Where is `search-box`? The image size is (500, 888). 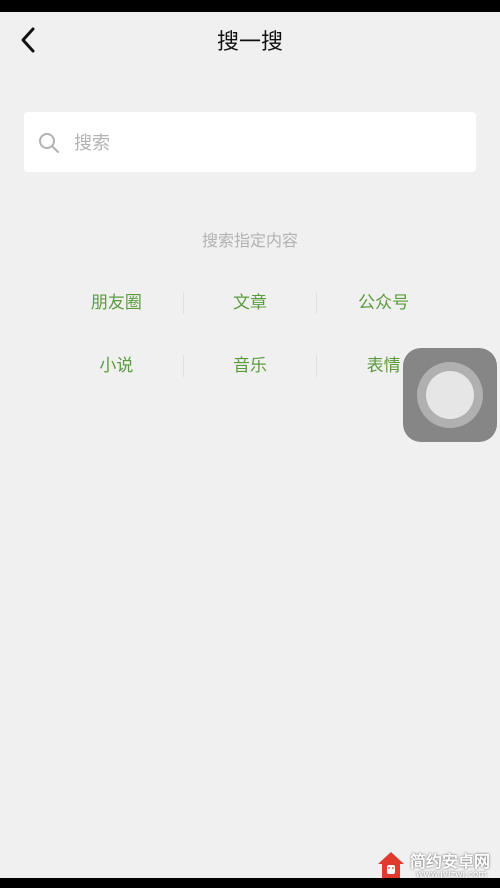 search-box is located at coordinates (250, 142).